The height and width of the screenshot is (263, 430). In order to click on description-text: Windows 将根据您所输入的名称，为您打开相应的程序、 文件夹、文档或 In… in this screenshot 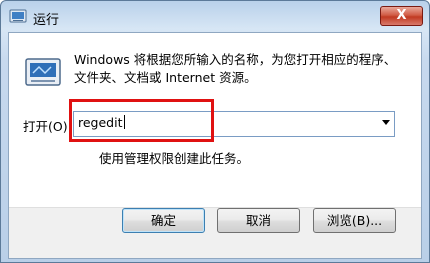, I will do `click(244, 69)`.